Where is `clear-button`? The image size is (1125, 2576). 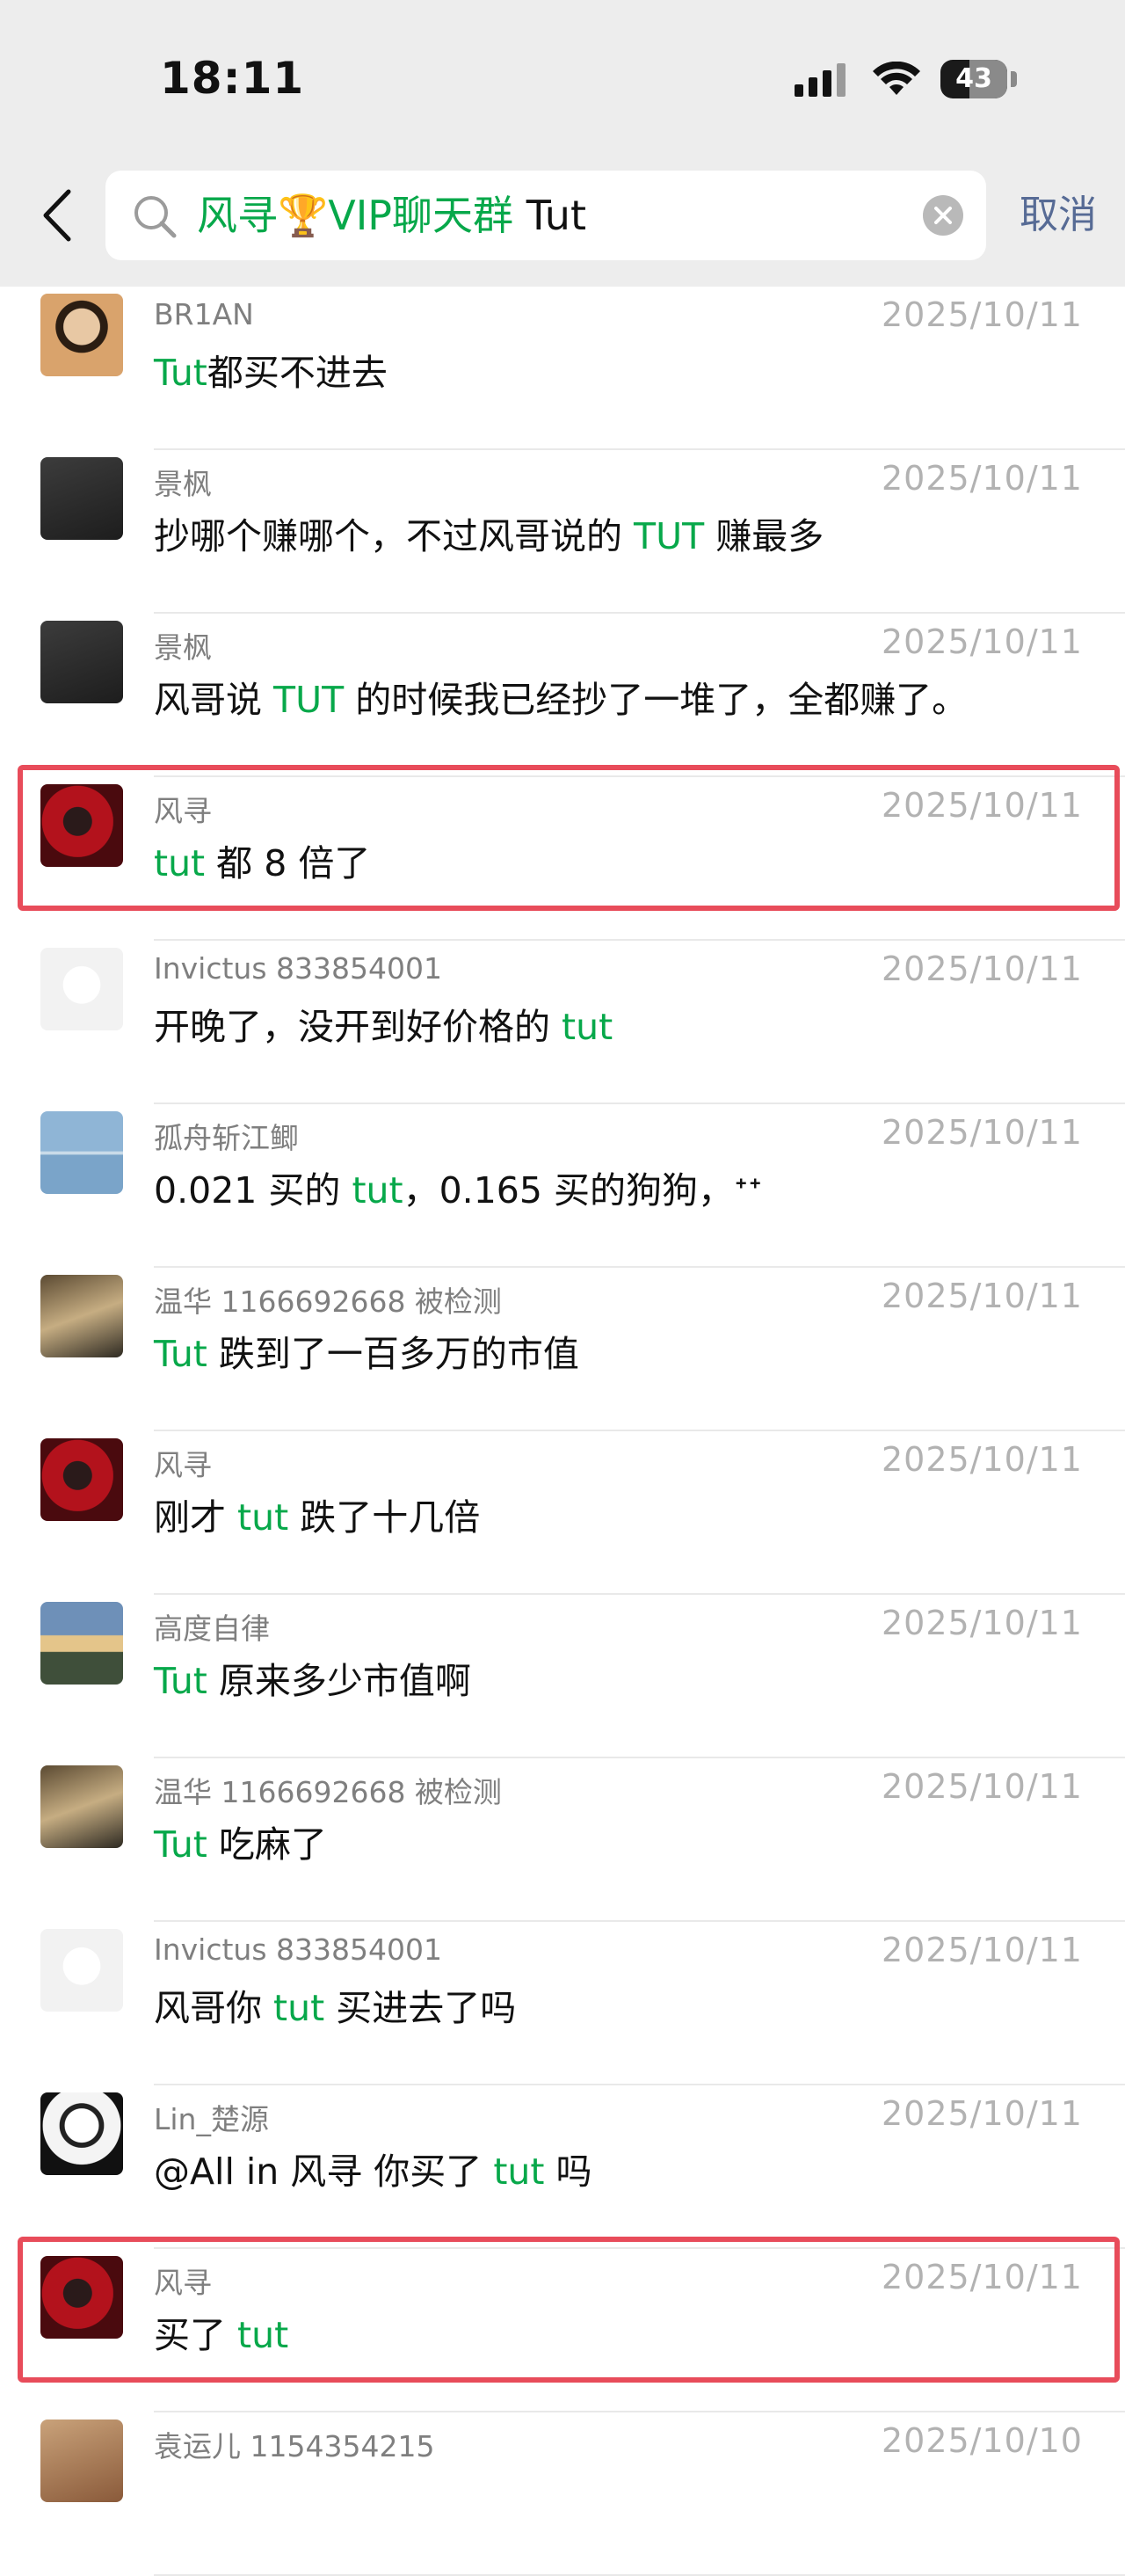
clear-button is located at coordinates (943, 215).